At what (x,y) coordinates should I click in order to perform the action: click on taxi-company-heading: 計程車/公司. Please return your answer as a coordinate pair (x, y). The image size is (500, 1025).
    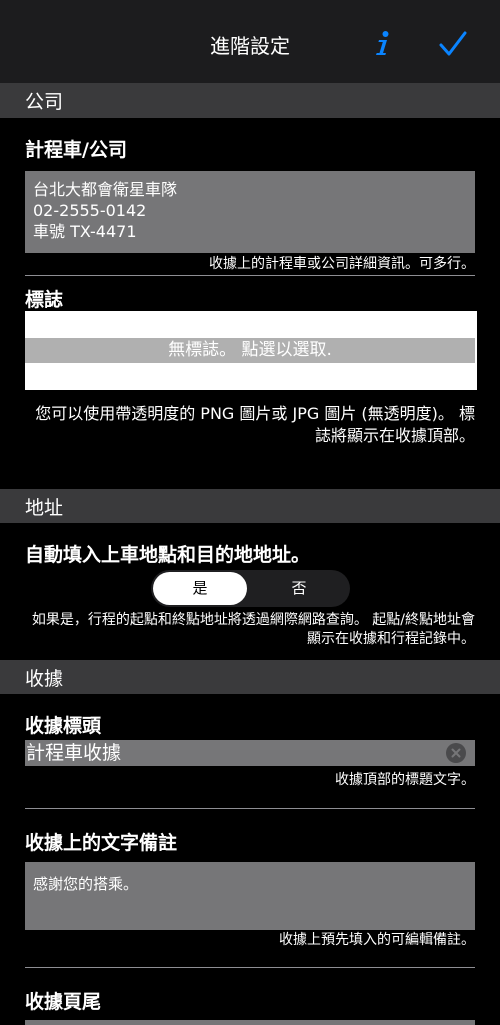
    Looking at the image, I should click on (76, 150).